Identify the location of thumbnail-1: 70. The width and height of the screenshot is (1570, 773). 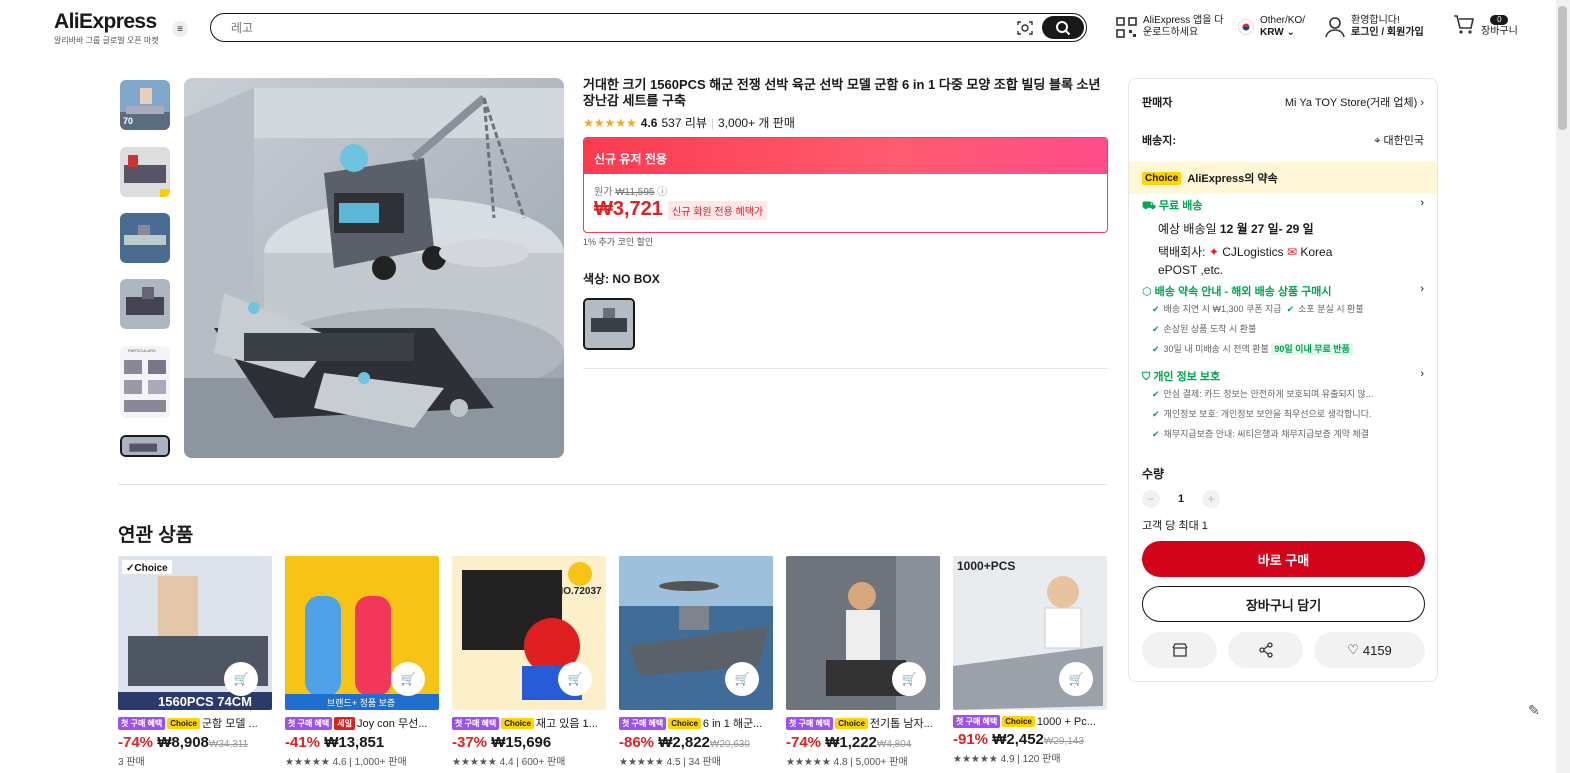
(145, 105).